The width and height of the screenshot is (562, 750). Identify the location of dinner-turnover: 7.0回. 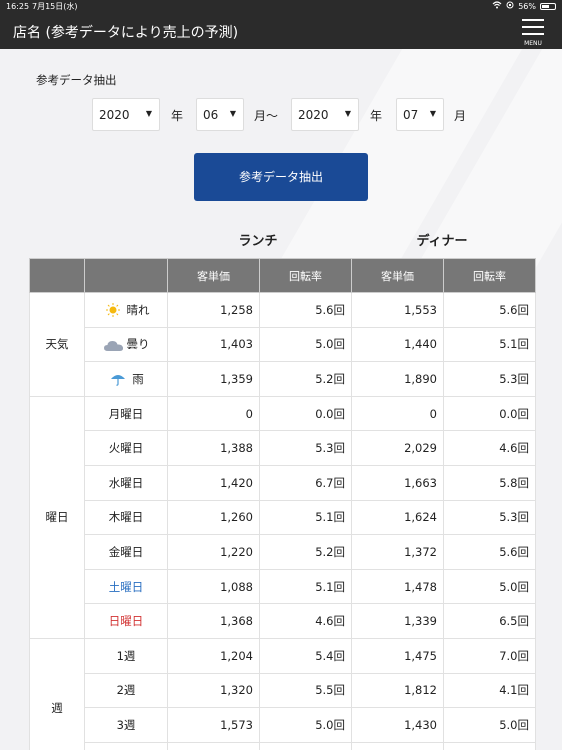
(489, 655).